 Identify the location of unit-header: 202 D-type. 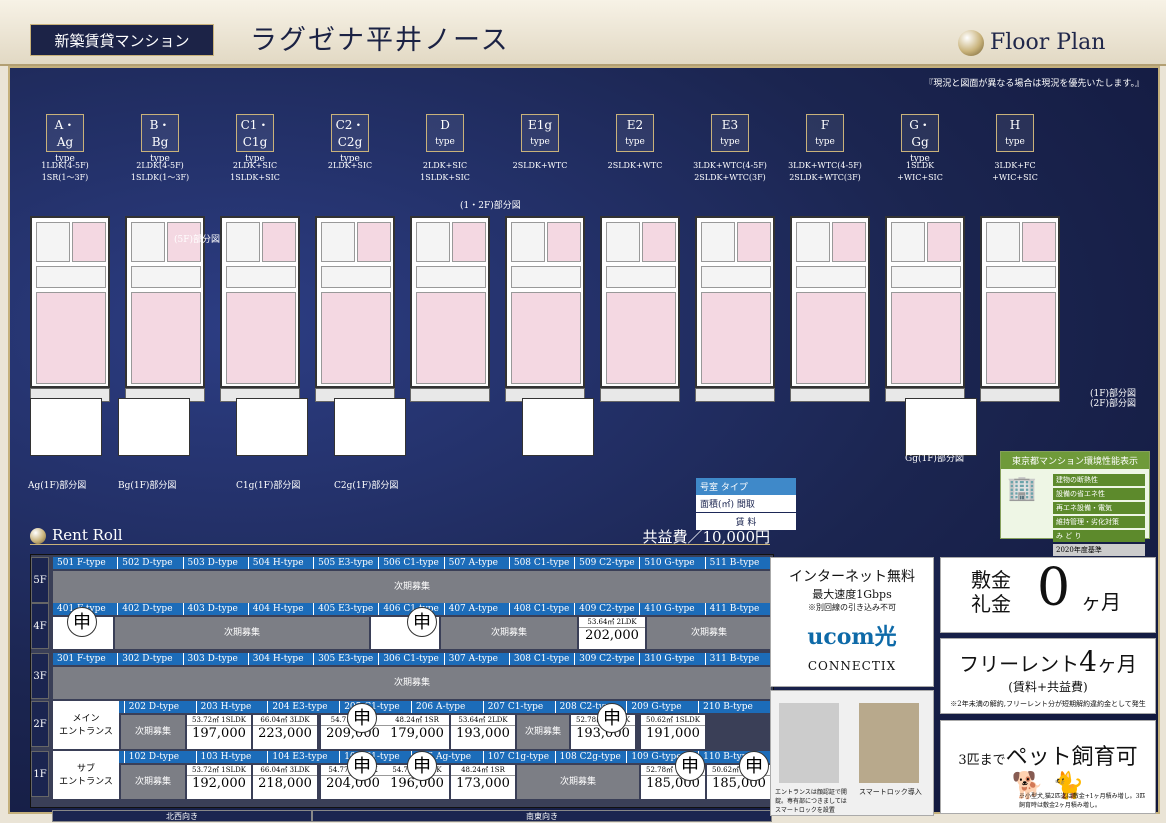
(161, 707).